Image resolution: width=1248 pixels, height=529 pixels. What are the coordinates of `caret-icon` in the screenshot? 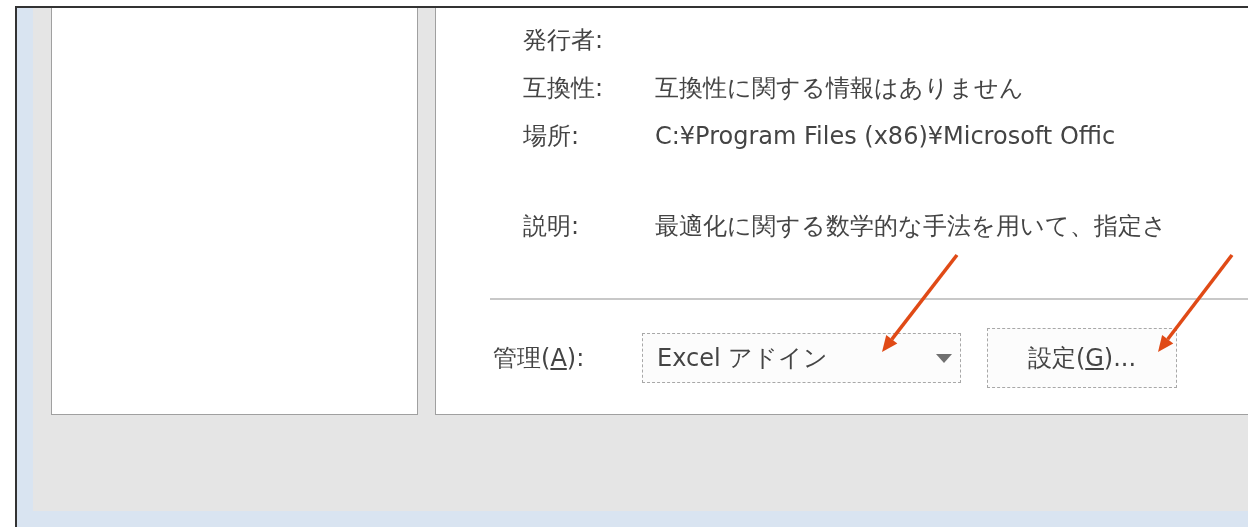 It's located at (944, 358).